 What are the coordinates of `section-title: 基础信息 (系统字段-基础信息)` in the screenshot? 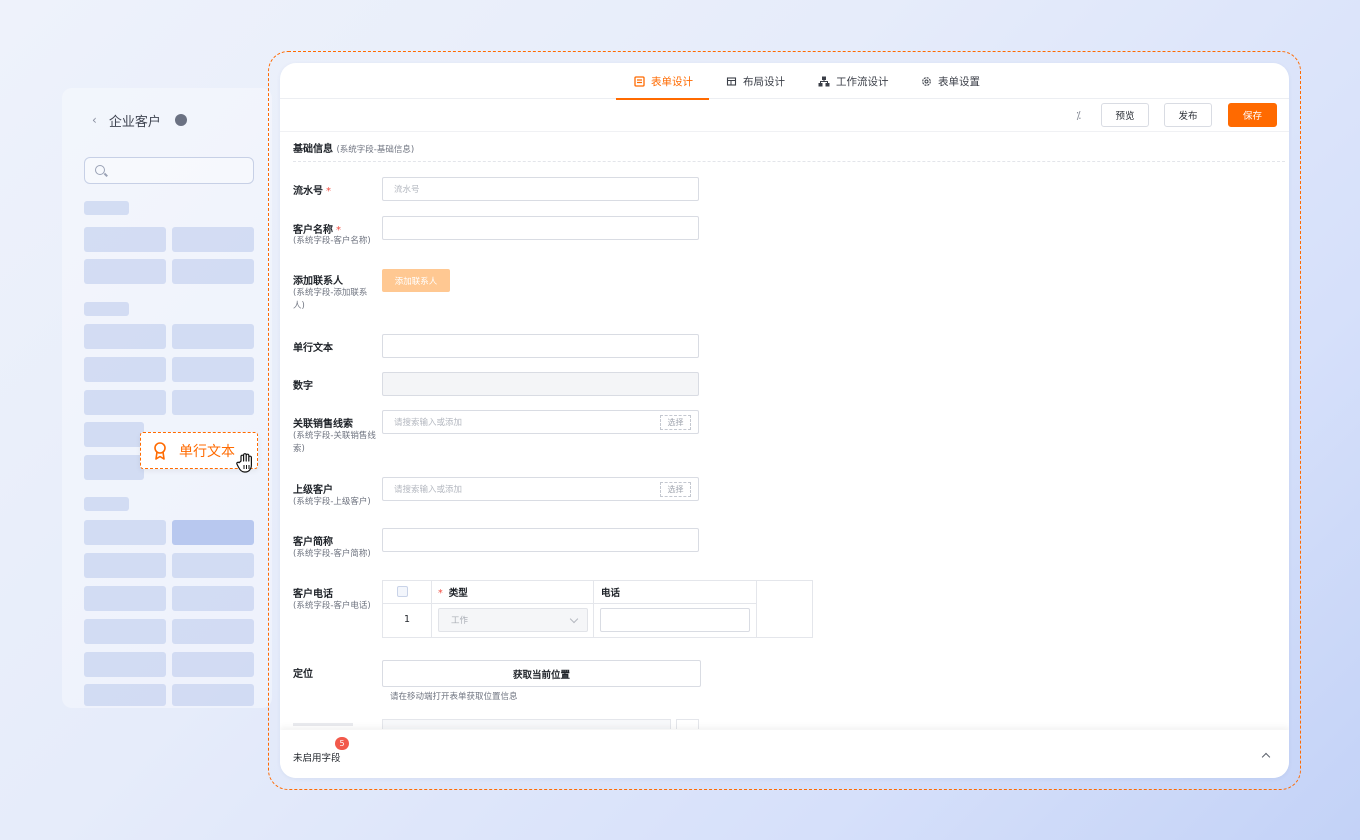 It's located at (353, 147).